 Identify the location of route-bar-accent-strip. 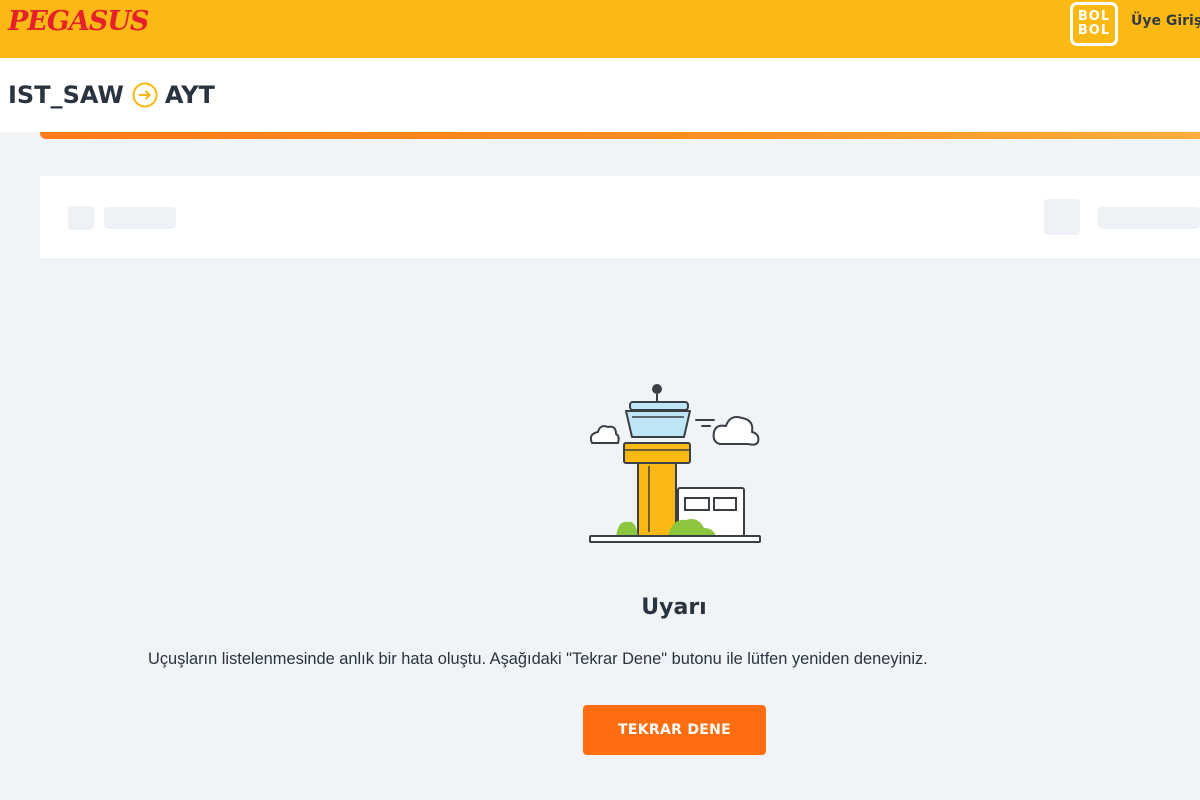
(620, 135).